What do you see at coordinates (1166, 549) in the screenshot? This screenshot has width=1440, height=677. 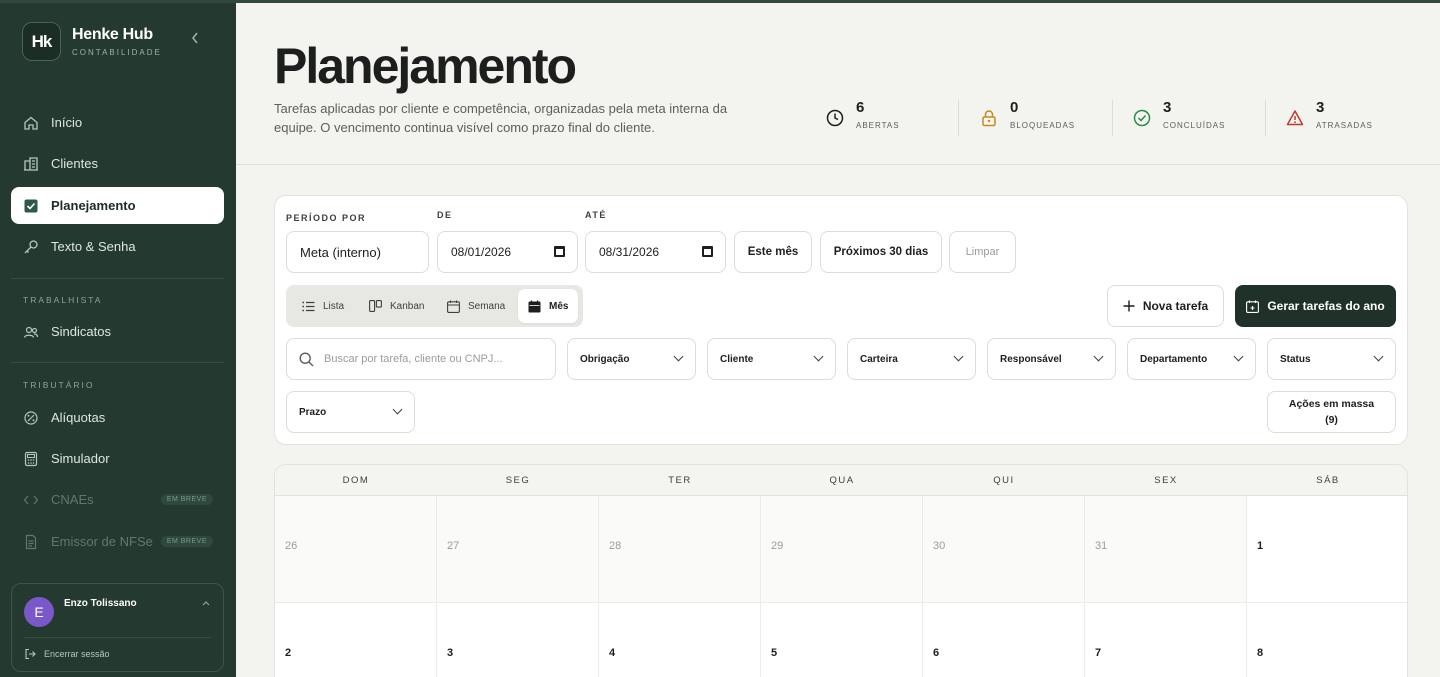 I see `calendar-day-cell: 31` at bounding box center [1166, 549].